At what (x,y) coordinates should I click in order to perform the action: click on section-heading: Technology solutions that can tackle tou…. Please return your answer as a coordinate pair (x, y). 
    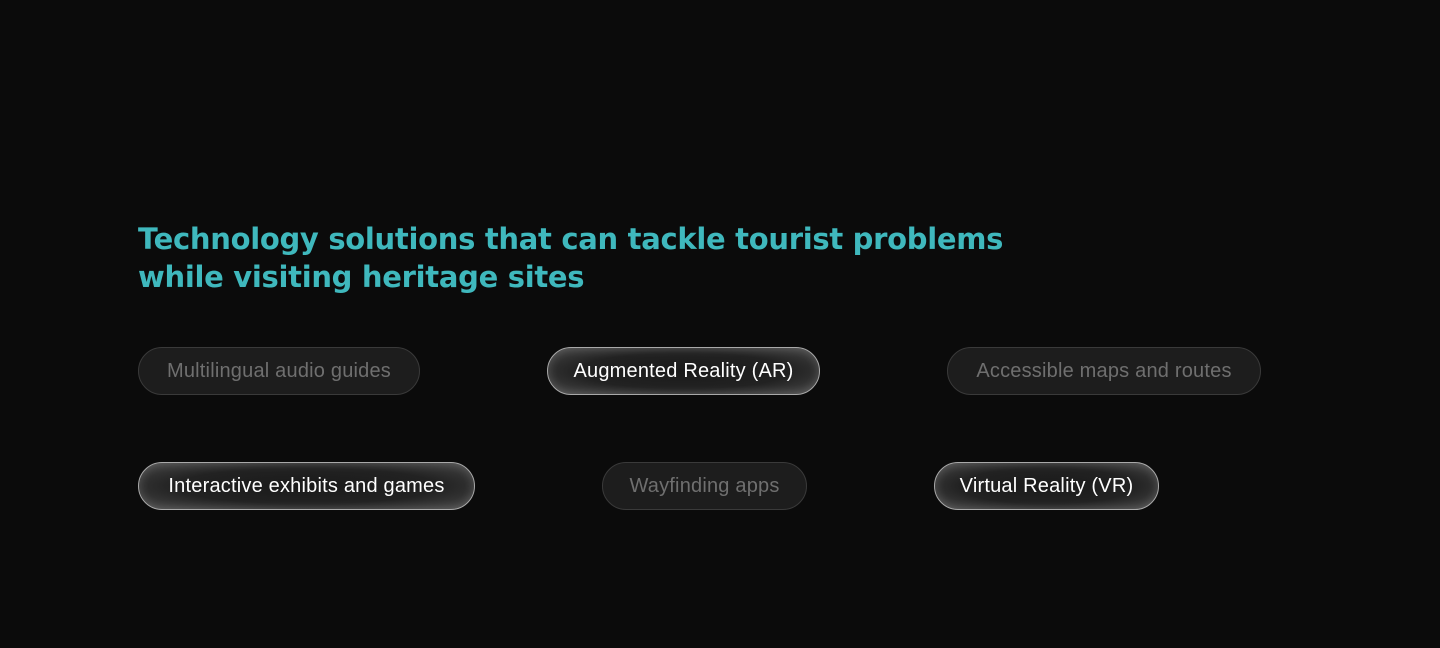
    Looking at the image, I should click on (588, 258).